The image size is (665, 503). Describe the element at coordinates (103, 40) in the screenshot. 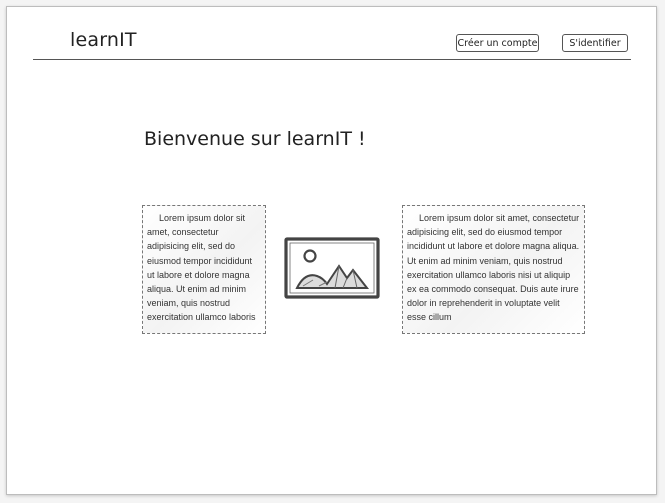

I see `logo: learnIT` at that location.